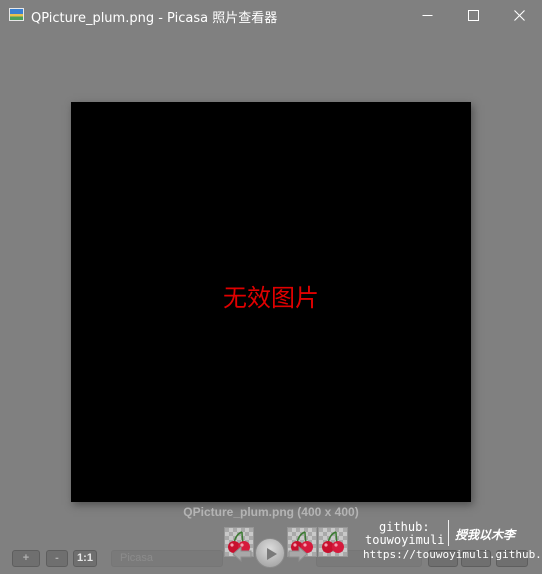 Image resolution: width=542 pixels, height=574 pixels. I want to click on invalid-image-message: 无效图片, so click(271, 298).